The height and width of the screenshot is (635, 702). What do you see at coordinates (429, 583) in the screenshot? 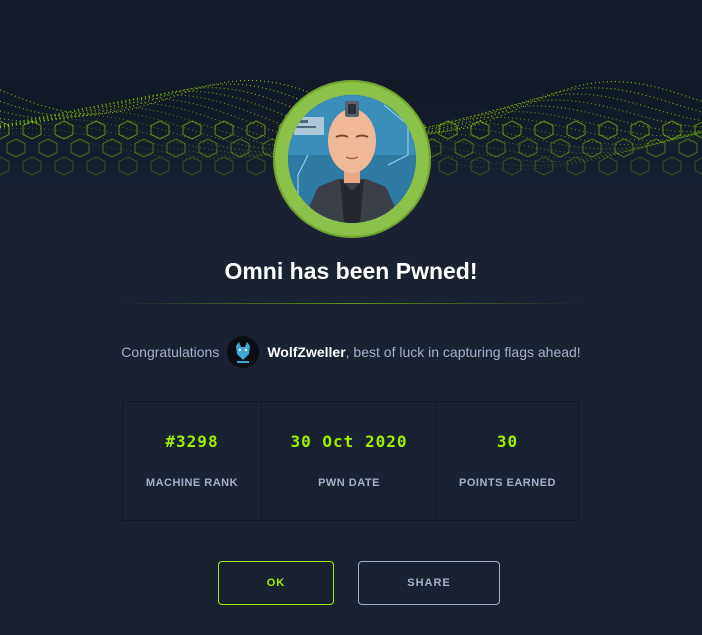
I see `share-button: SHARE` at bounding box center [429, 583].